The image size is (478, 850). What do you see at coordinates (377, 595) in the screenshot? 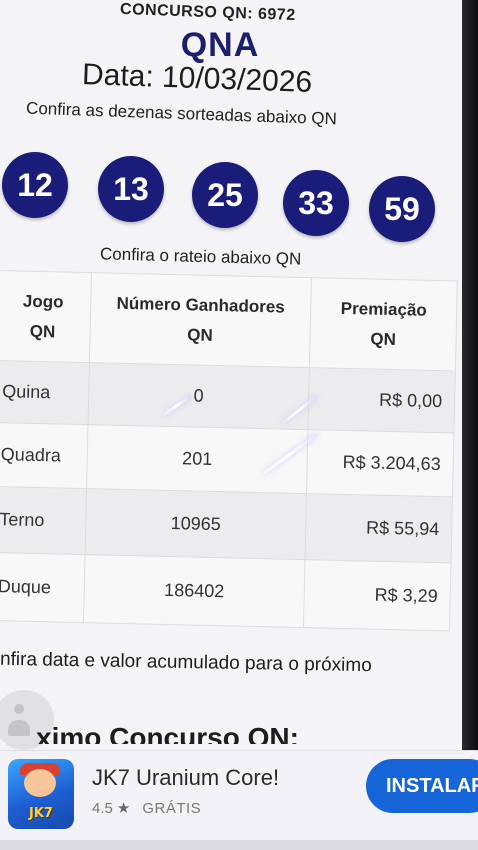
I see `premiacao-cell: R$ 3,29` at bounding box center [377, 595].